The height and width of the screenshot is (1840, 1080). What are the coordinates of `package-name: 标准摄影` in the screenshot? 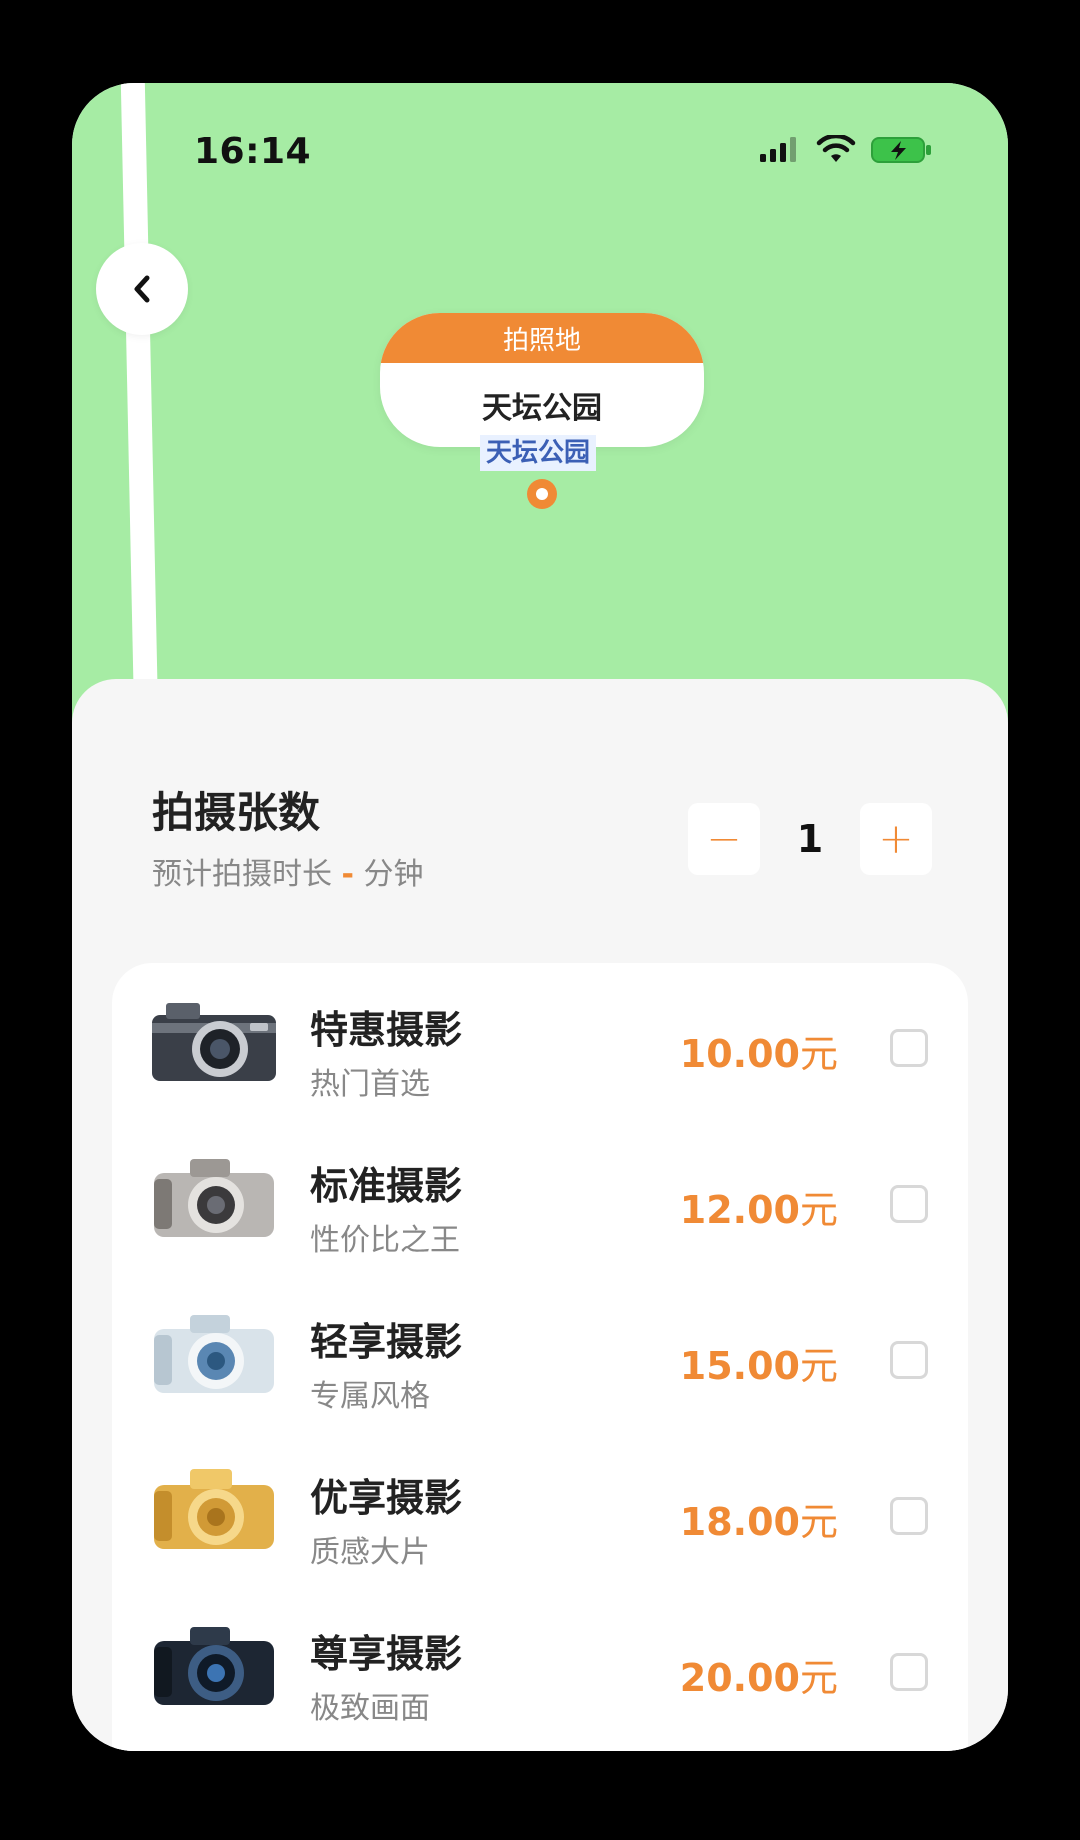 It's located at (386, 1186).